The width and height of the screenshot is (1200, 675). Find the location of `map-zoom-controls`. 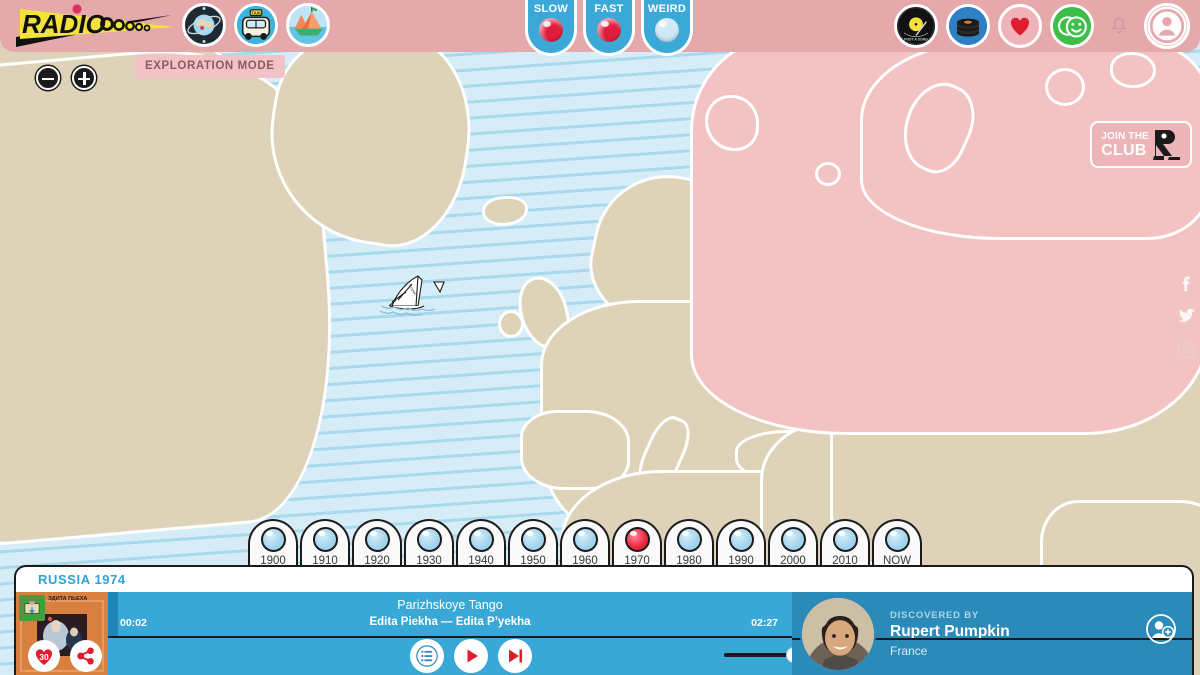

map-zoom-controls is located at coordinates (66, 78).